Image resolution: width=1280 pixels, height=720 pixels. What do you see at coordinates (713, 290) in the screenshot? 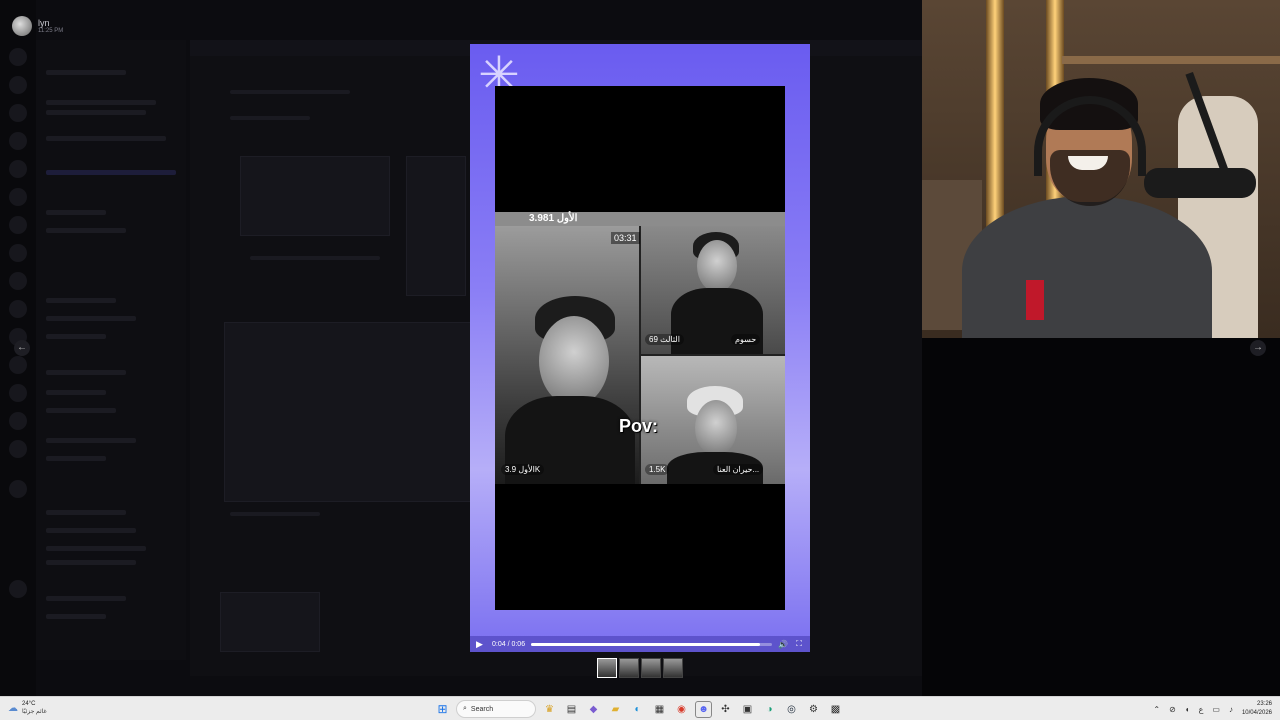
I see `participant-tile: الثالث 69 حسوم` at bounding box center [713, 290].